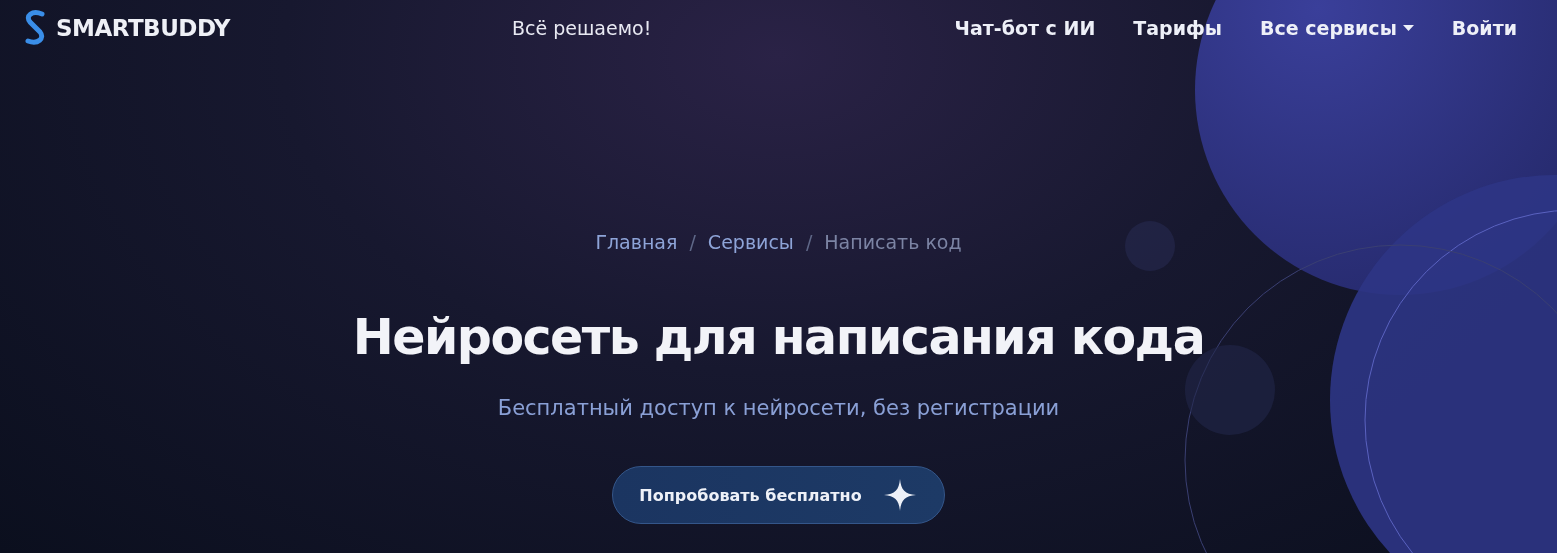  I want to click on try-free-button: Попробовать бесплатно, so click(778, 495).